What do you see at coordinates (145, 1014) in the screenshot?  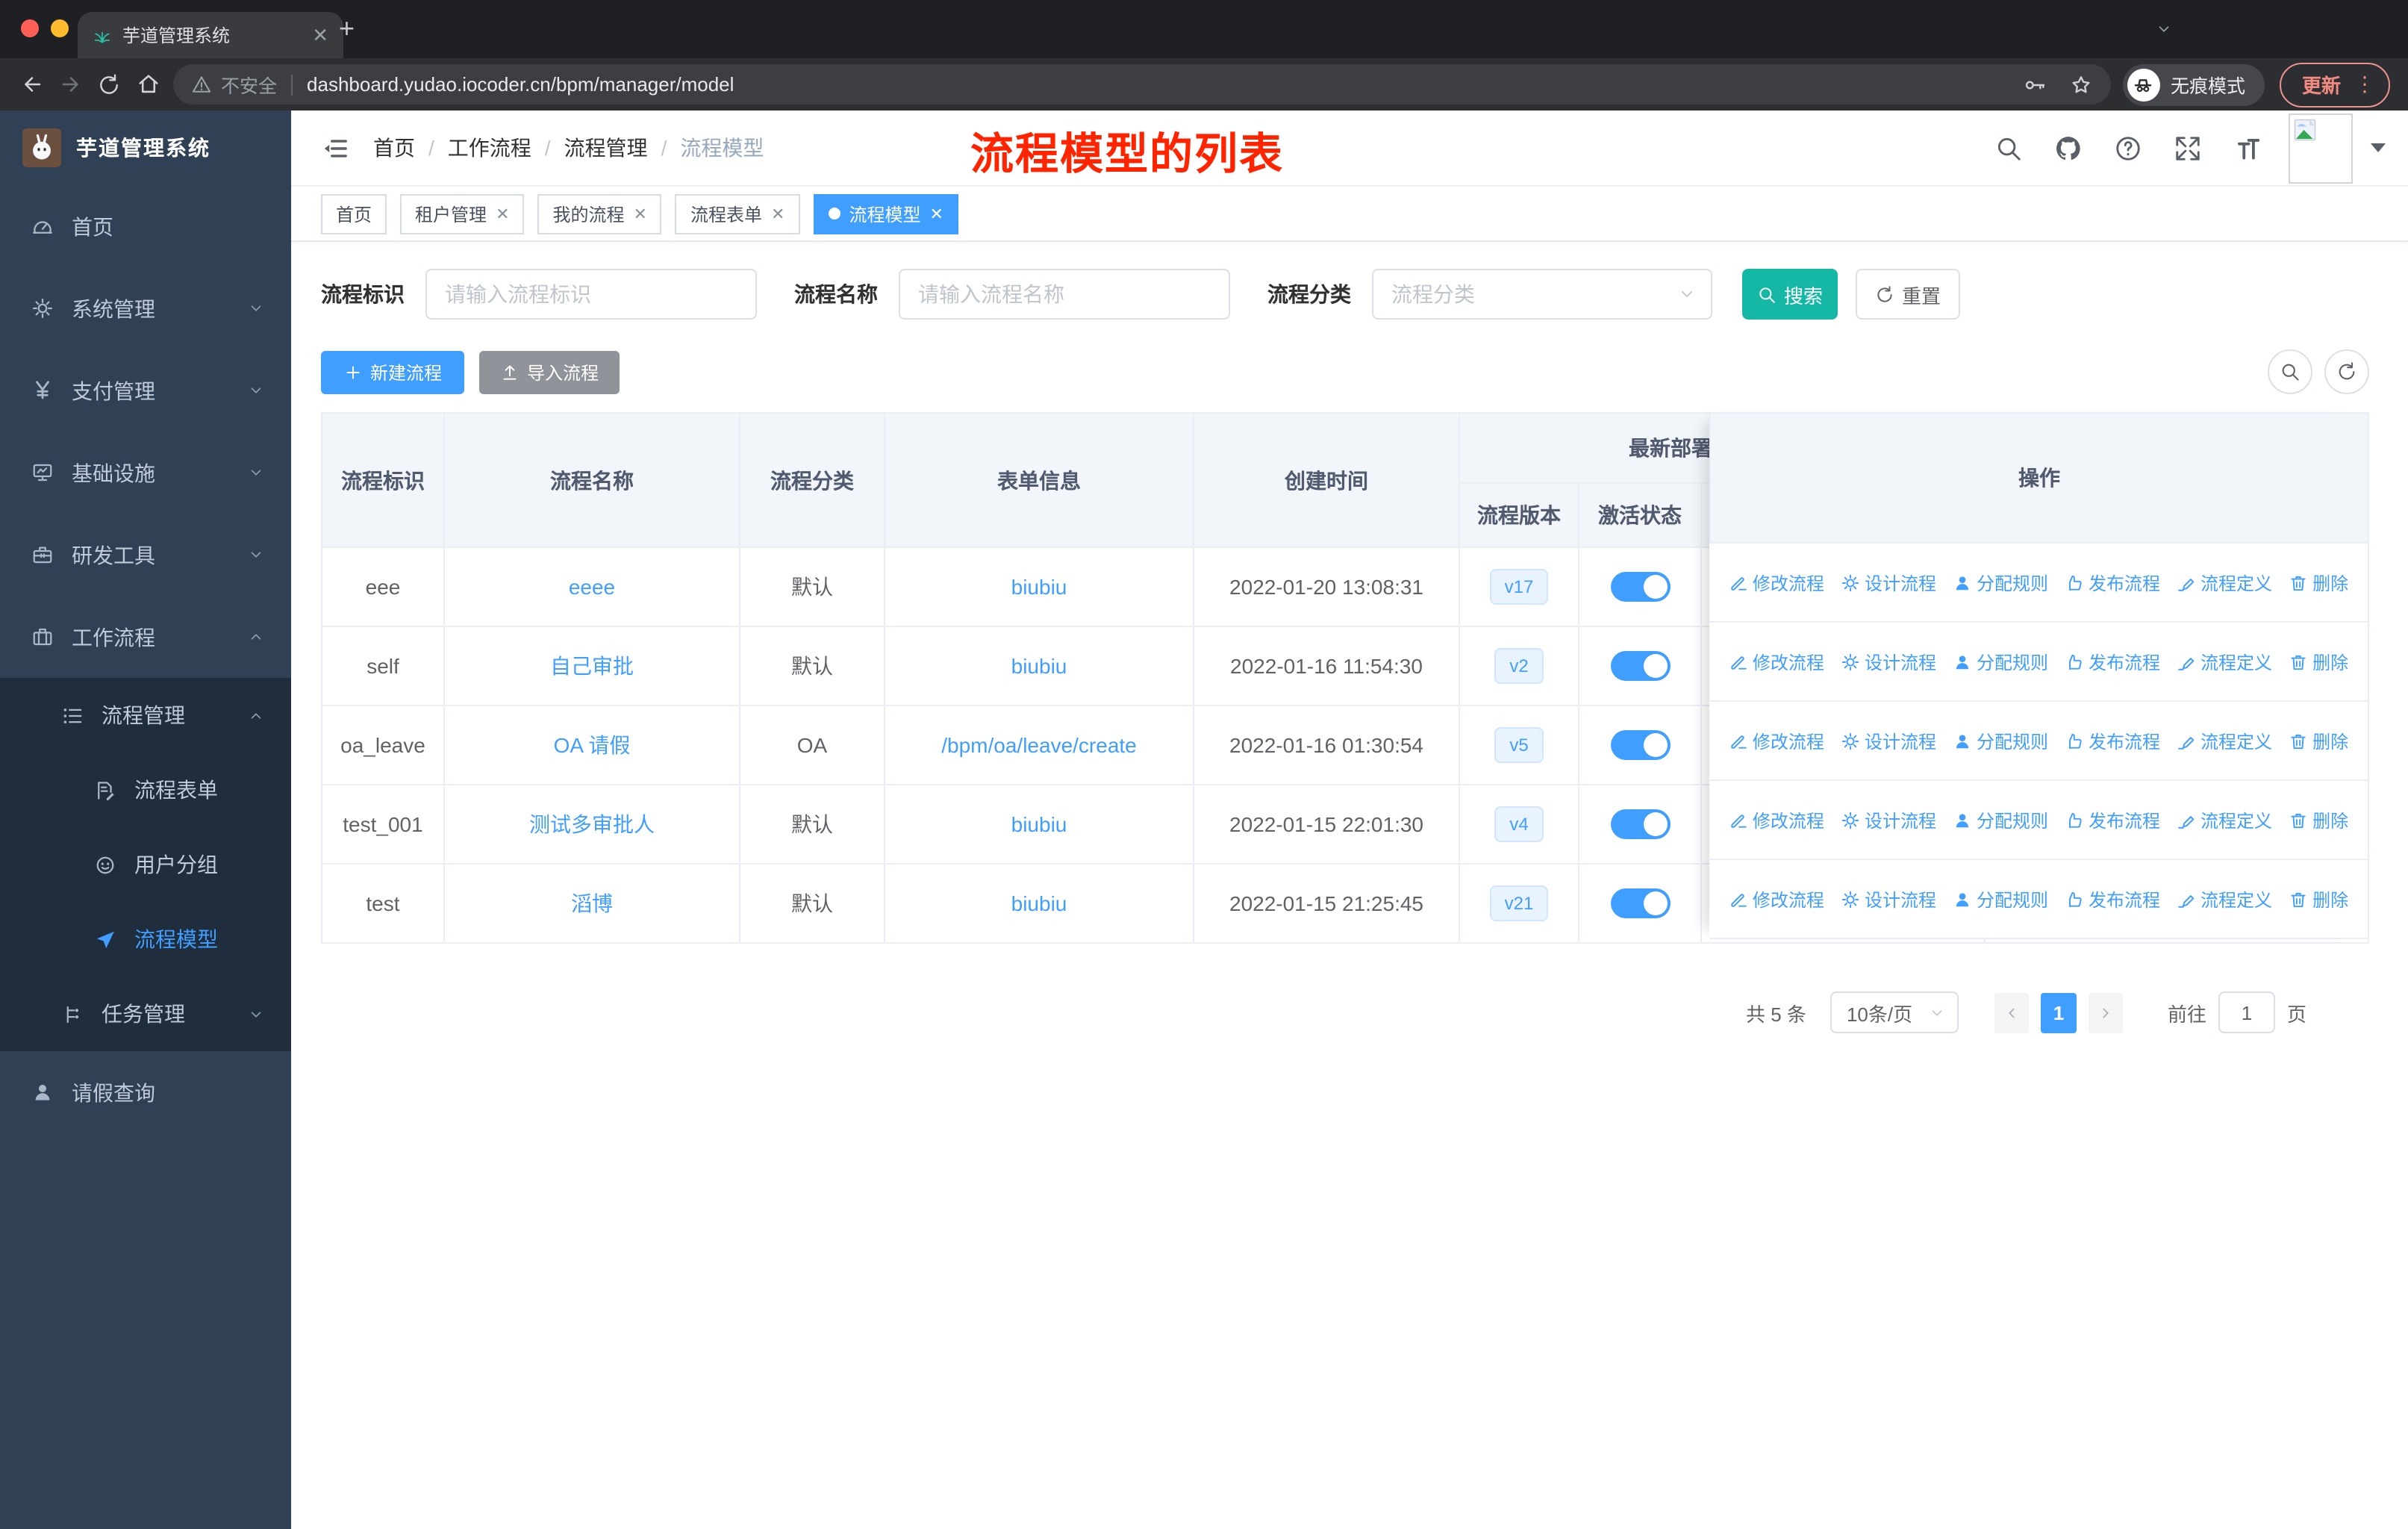 I see `sidebar-item-task-manage: 任务管理` at bounding box center [145, 1014].